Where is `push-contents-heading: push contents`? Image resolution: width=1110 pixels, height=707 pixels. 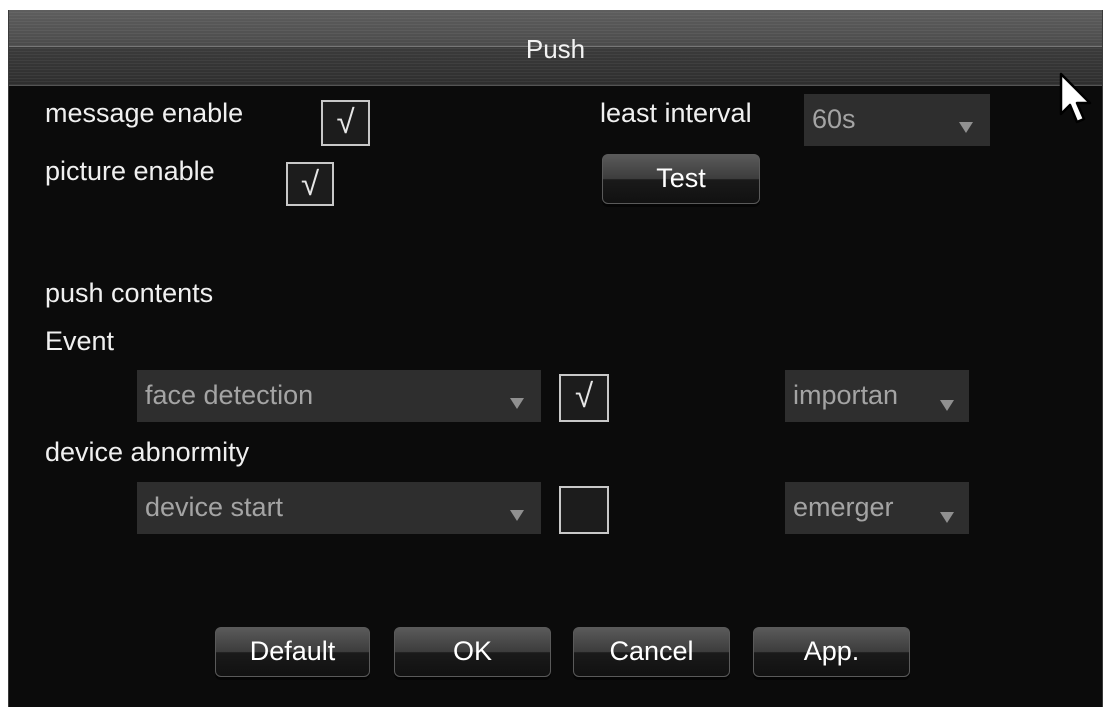
push-contents-heading: push contents is located at coordinates (129, 293).